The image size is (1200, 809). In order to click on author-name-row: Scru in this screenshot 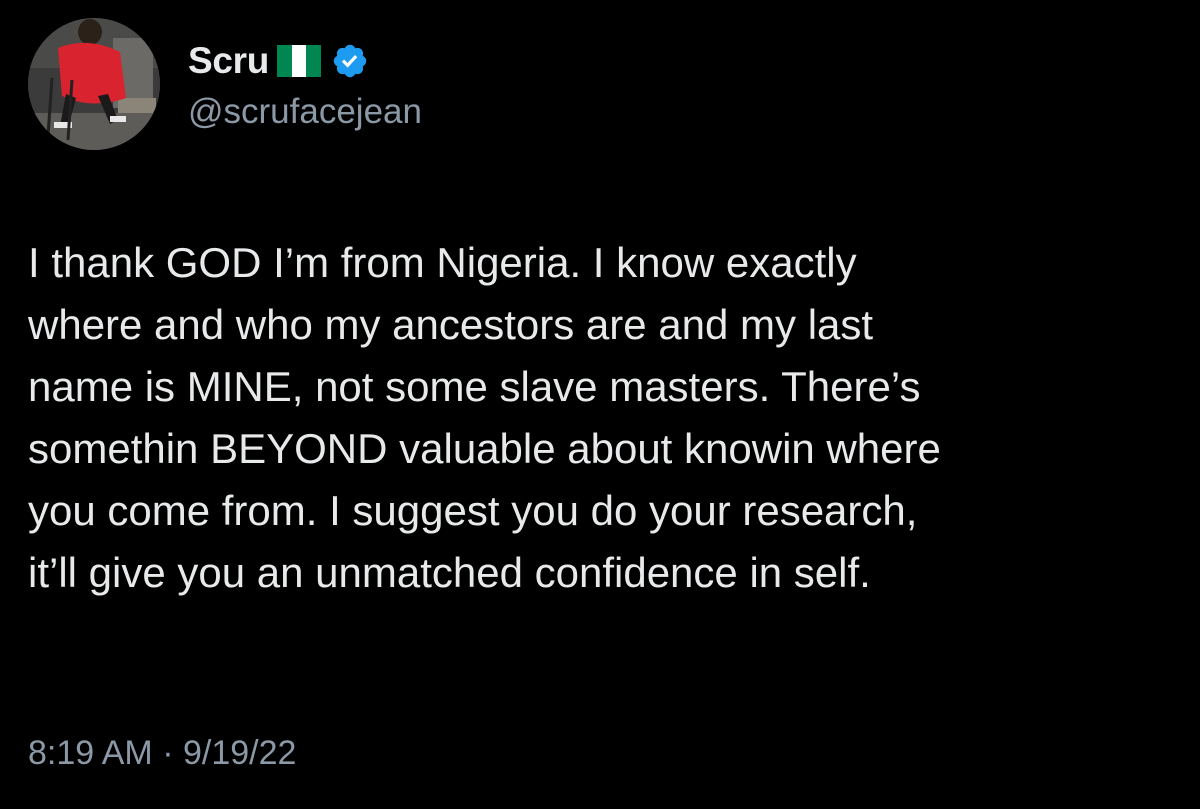, I will do `click(278, 61)`.